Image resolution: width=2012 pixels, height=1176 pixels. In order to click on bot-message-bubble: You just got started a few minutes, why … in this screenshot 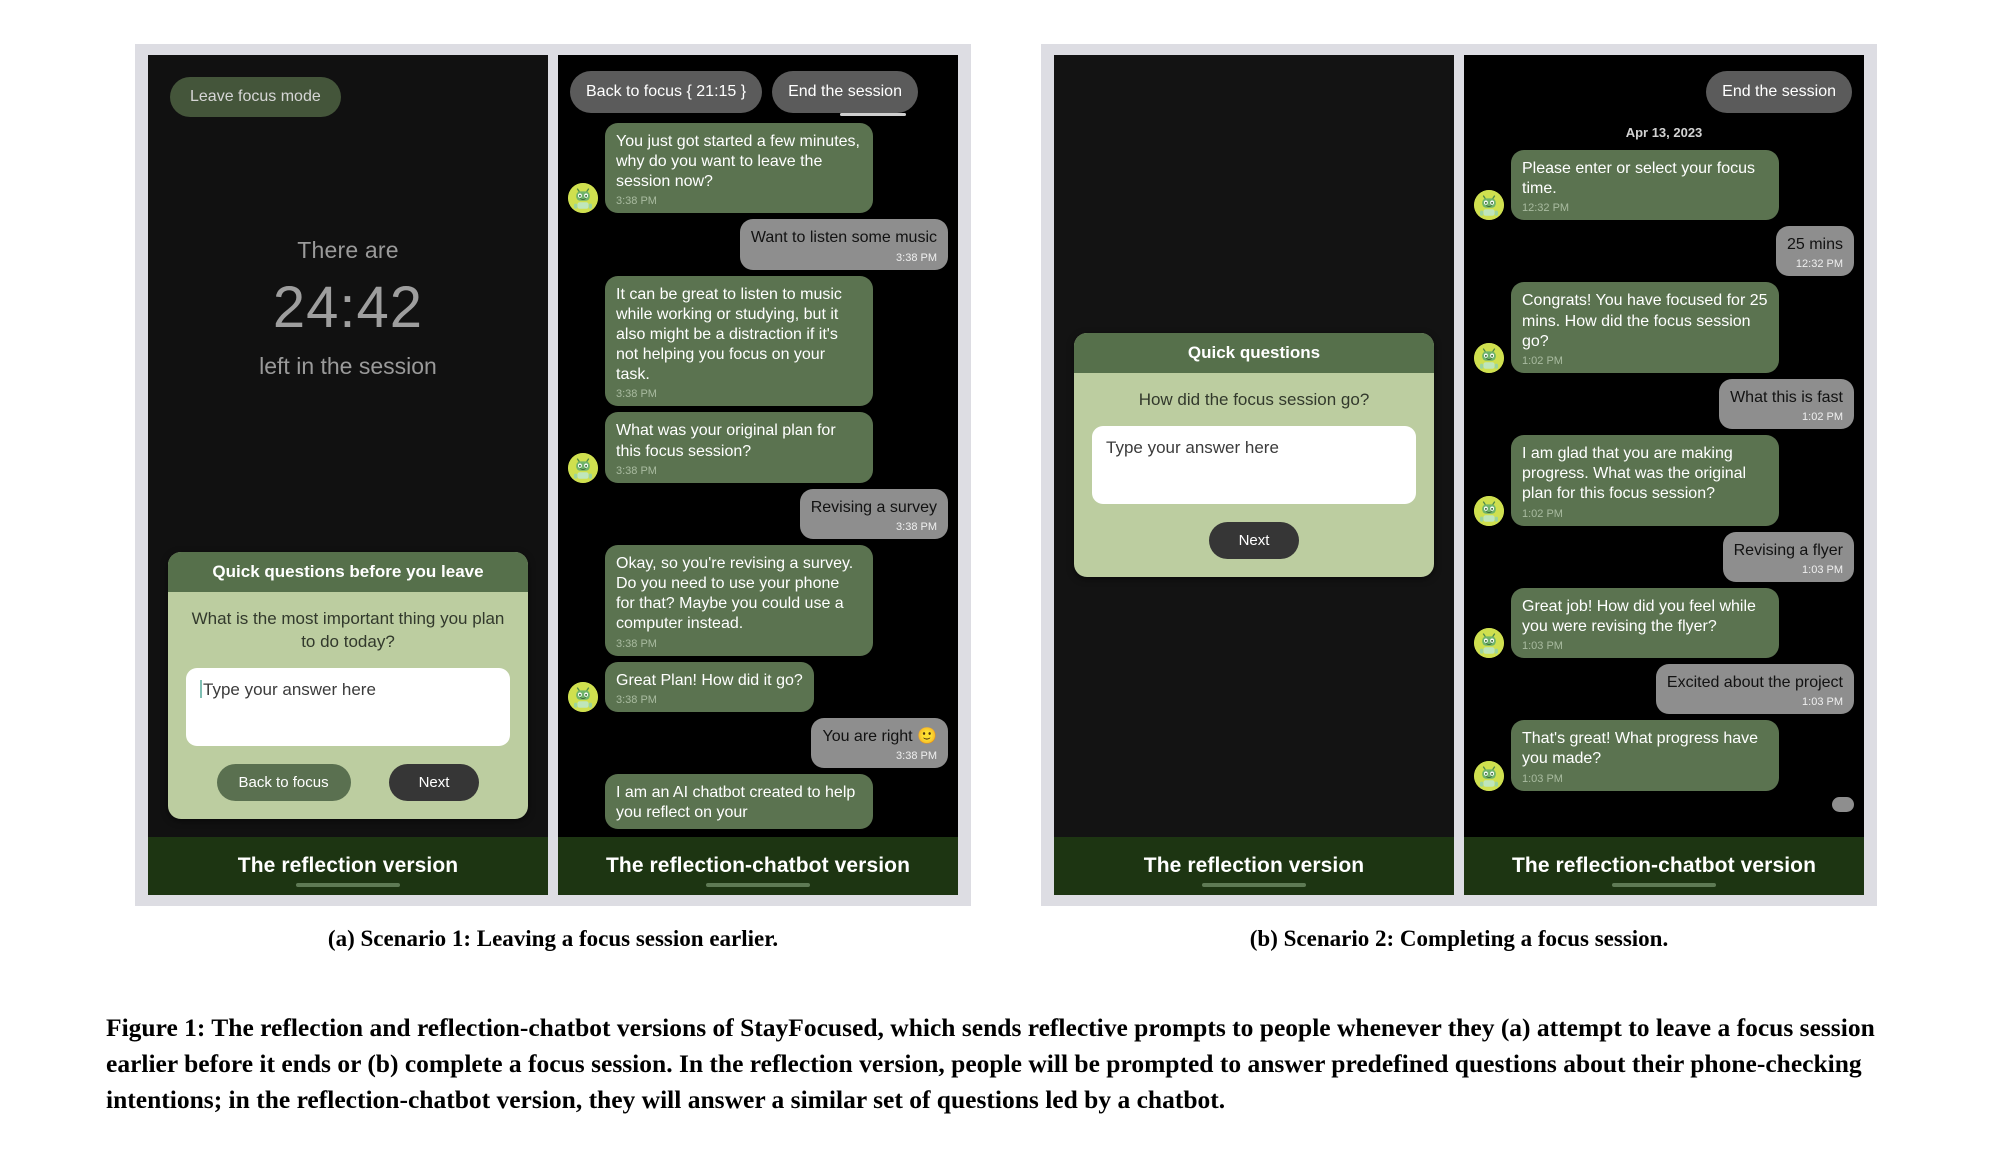, I will do `click(739, 168)`.